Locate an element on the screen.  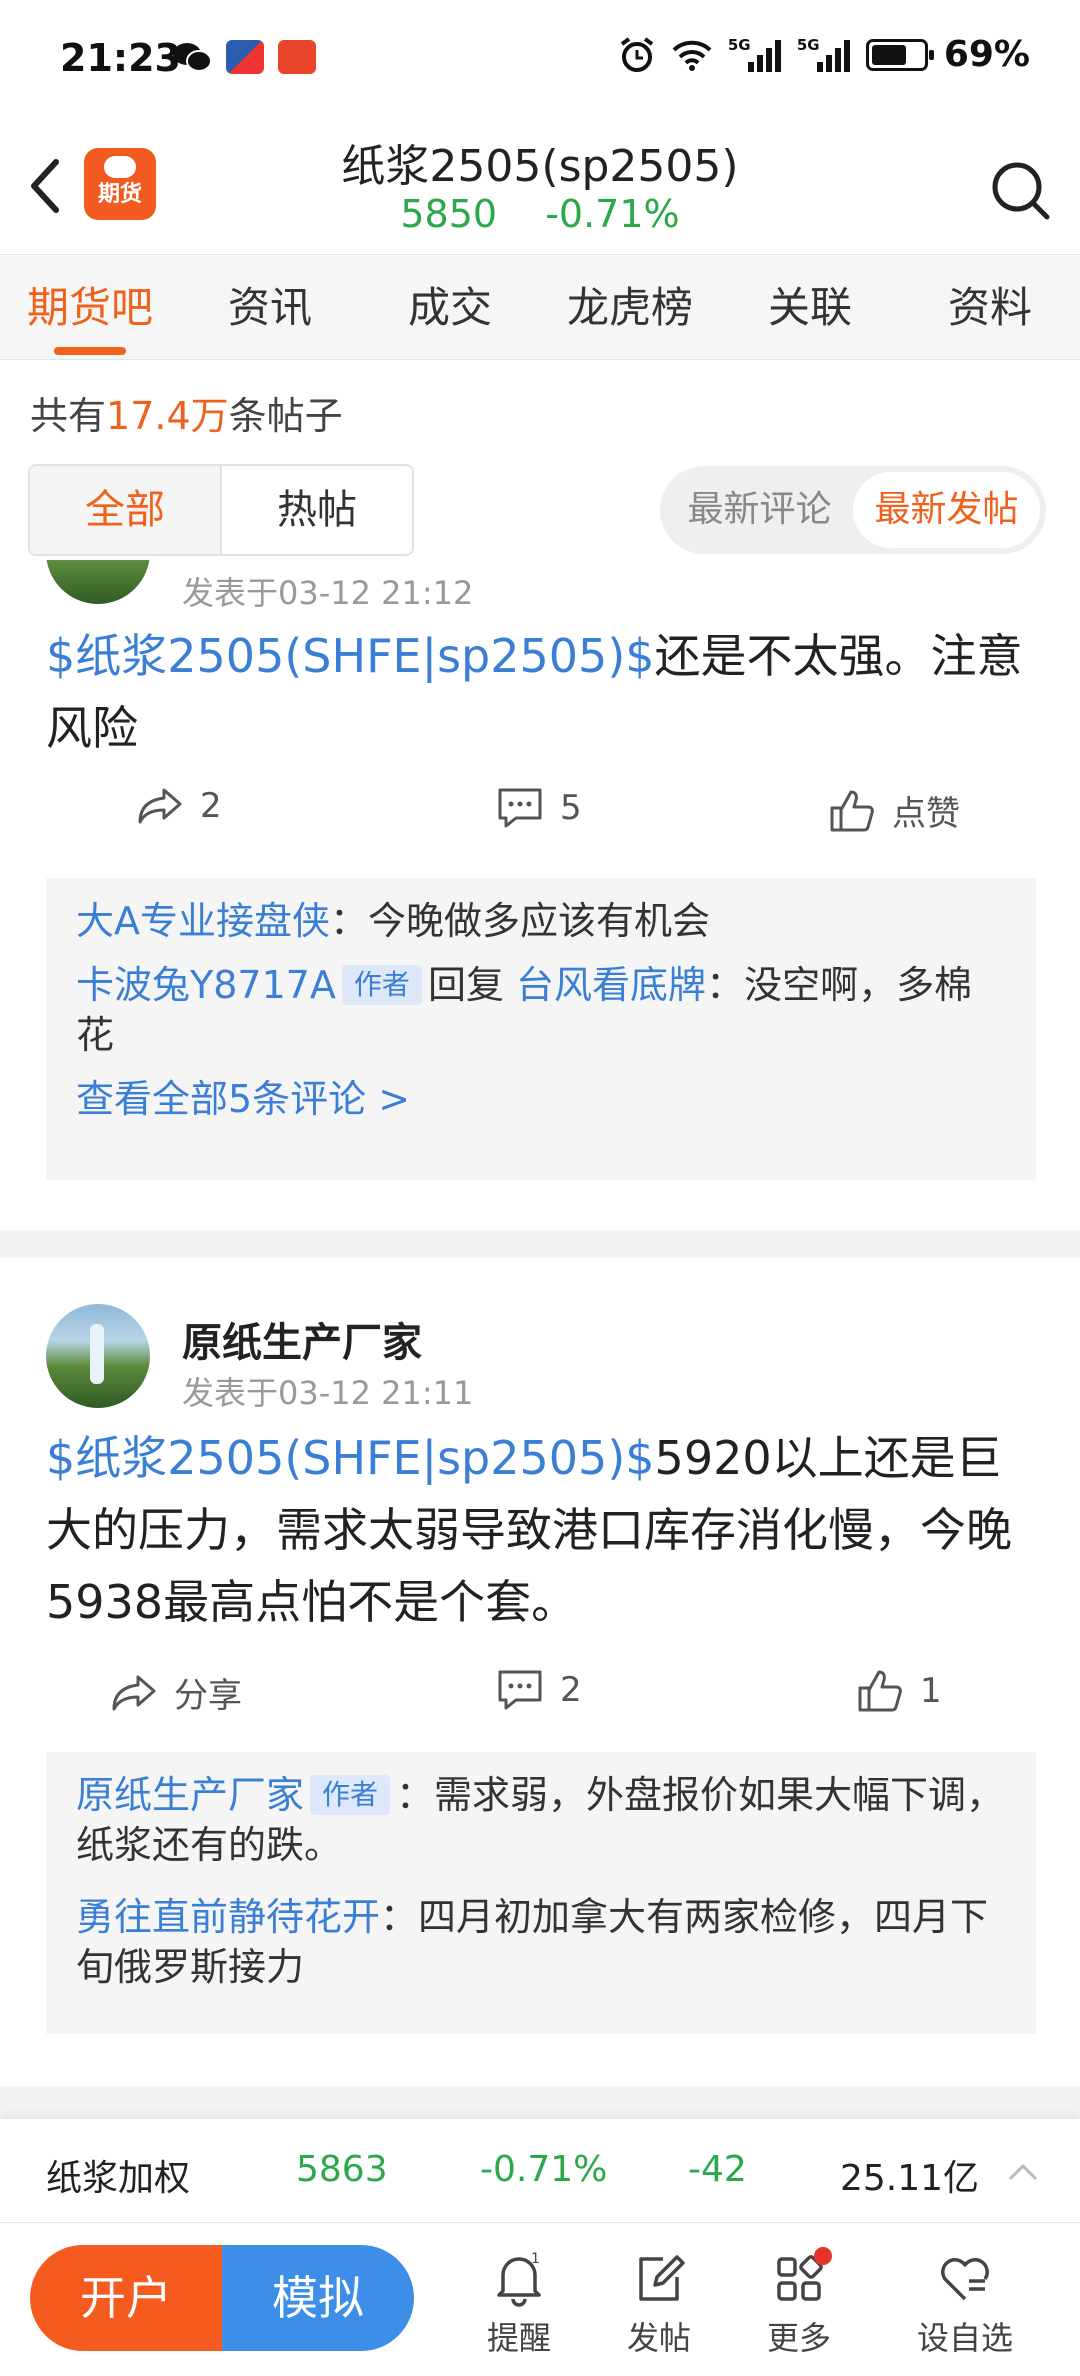
quote-pct: -0.71% is located at coordinates (544, 2169).